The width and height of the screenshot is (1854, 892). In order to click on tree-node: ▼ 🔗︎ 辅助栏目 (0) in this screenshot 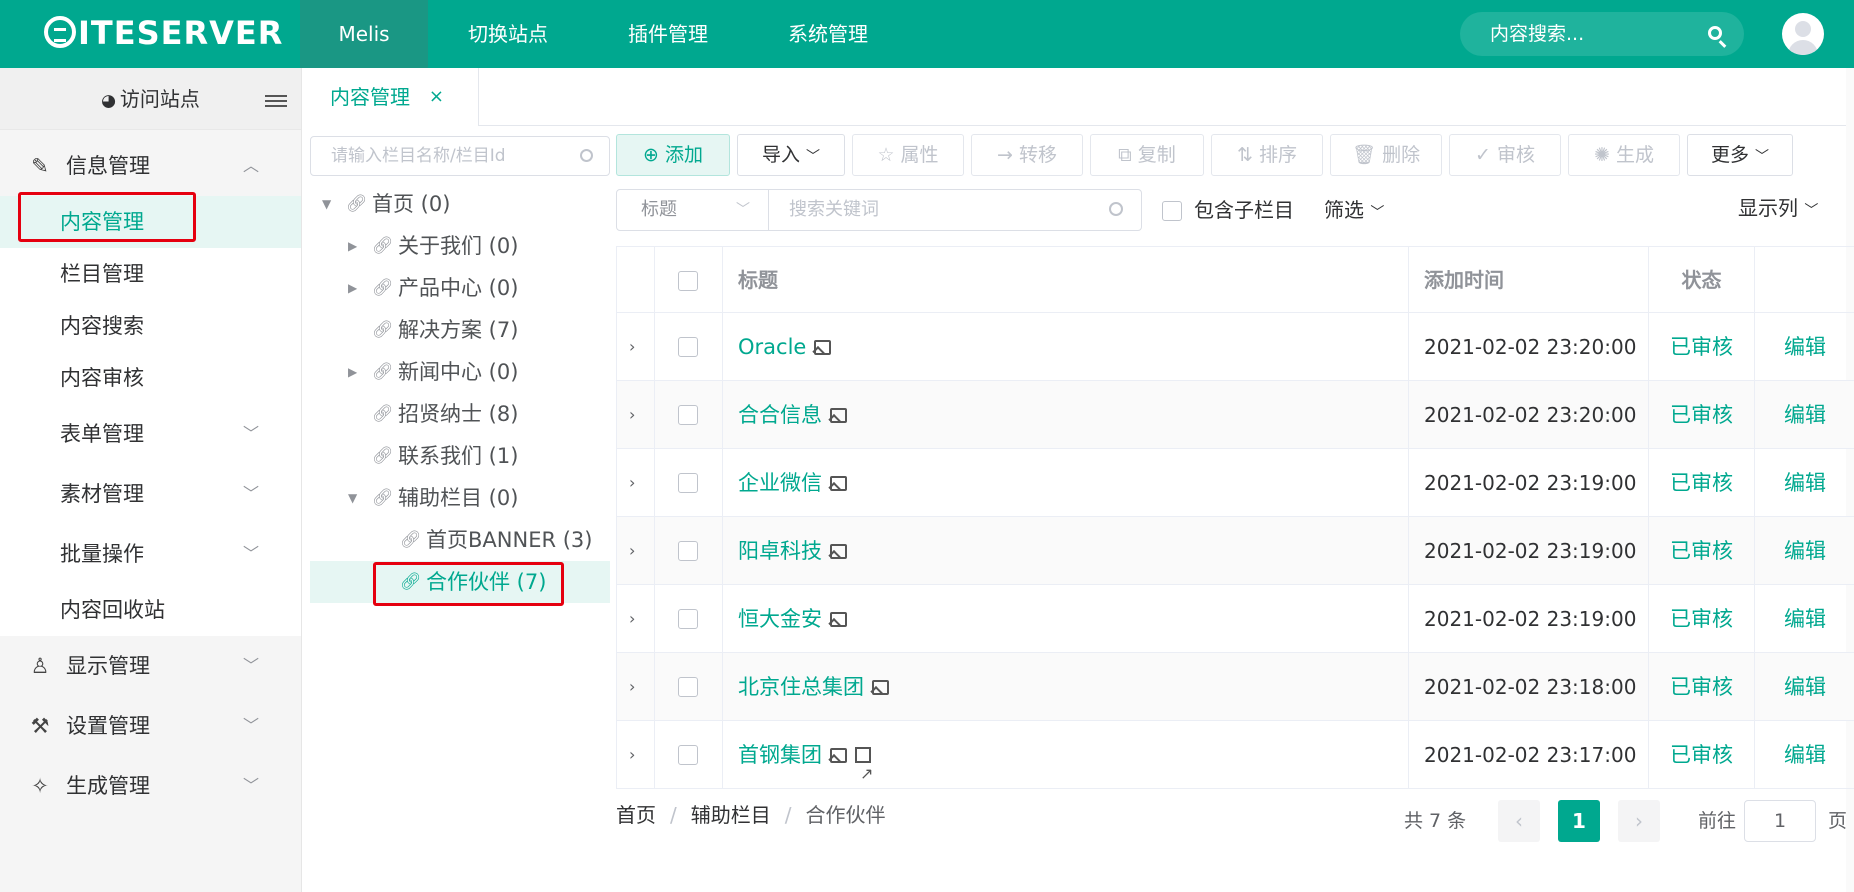, I will do `click(460, 498)`.